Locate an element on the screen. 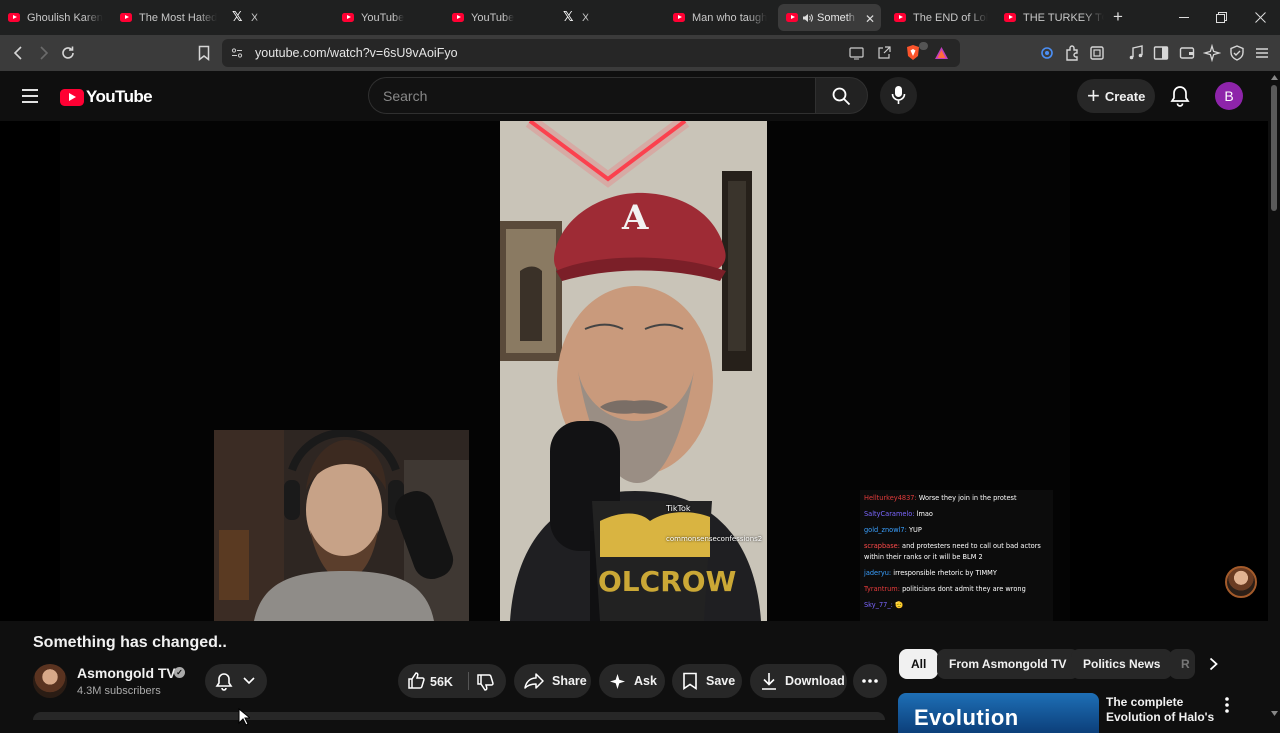  page-scrollbar is located at coordinates (1274, 395).